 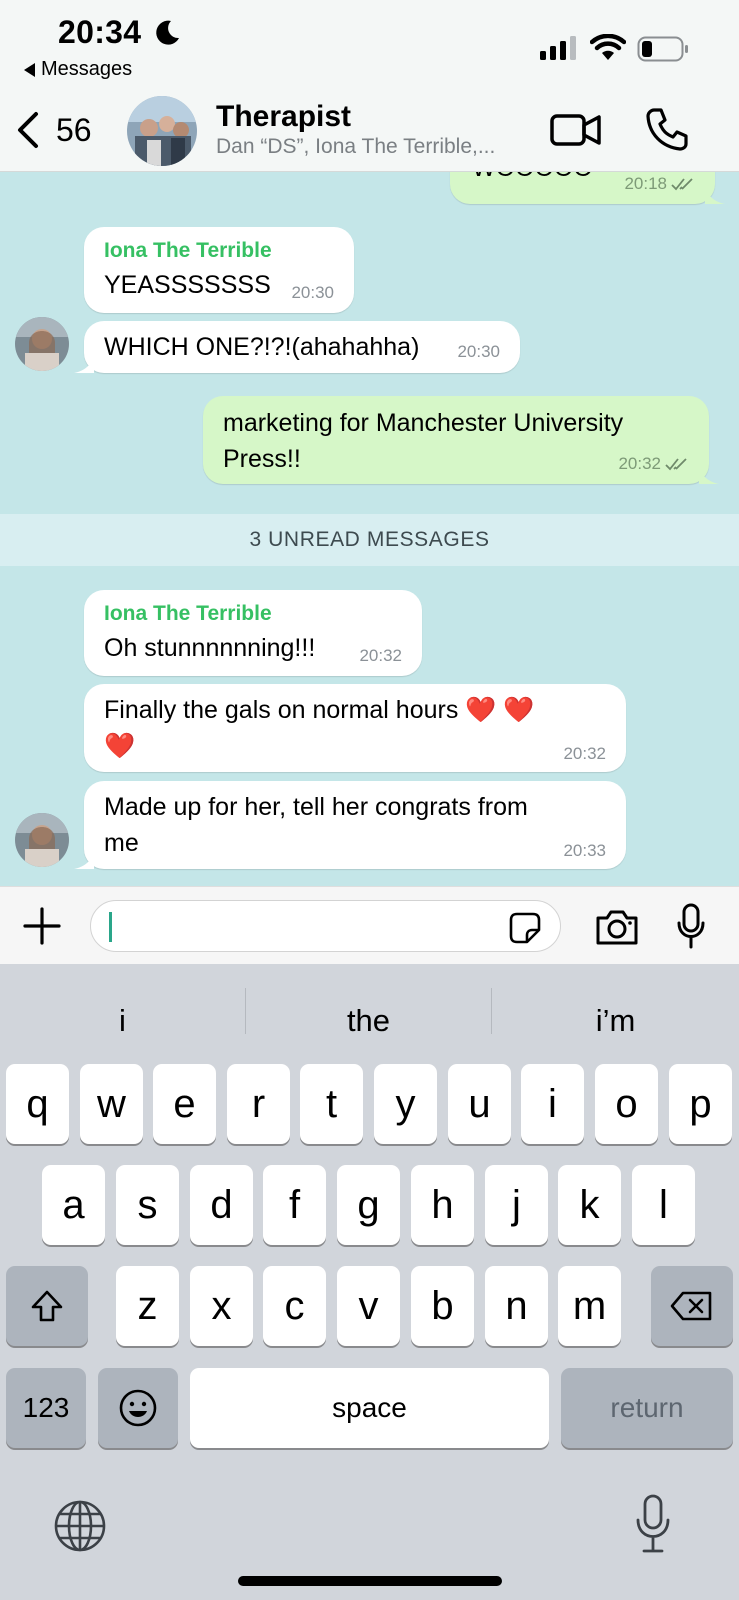 What do you see at coordinates (210, 648) in the screenshot?
I see `message-text: Oh stunnnnnning!!!` at bounding box center [210, 648].